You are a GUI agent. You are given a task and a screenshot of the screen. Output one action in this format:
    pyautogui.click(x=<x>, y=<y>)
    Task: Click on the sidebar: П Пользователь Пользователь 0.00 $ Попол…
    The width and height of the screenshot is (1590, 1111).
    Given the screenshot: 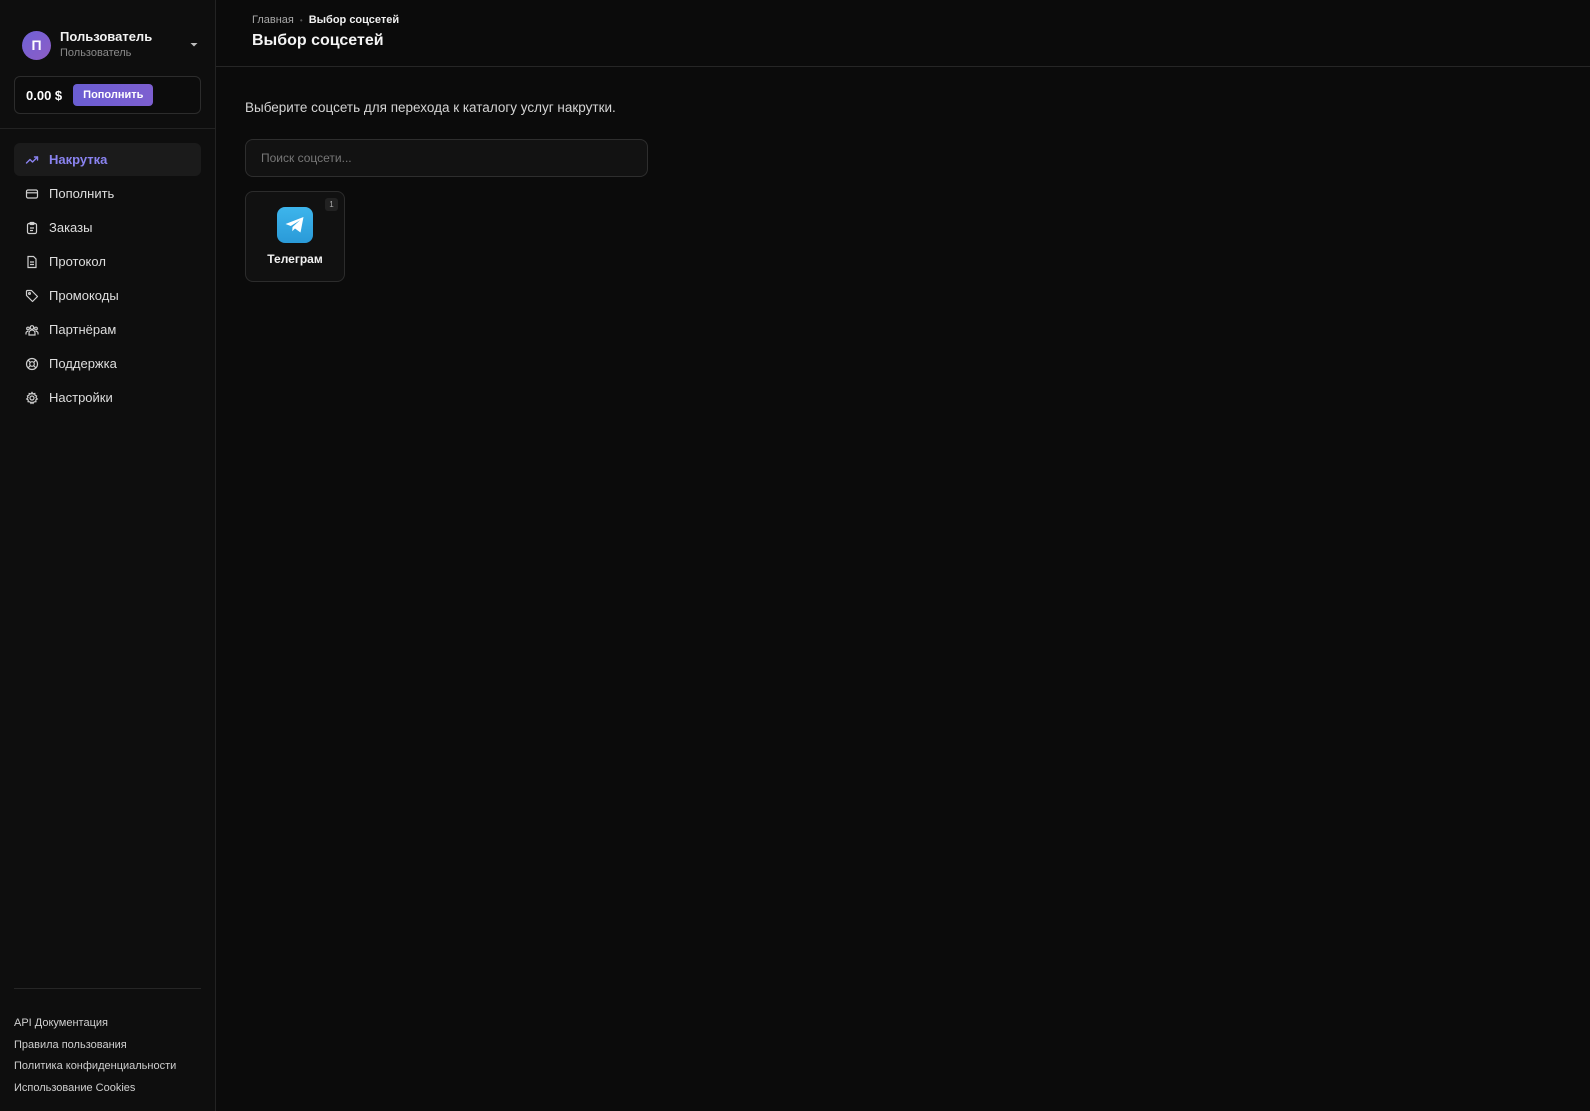 What is the action you would take?
    pyautogui.click(x=108, y=555)
    